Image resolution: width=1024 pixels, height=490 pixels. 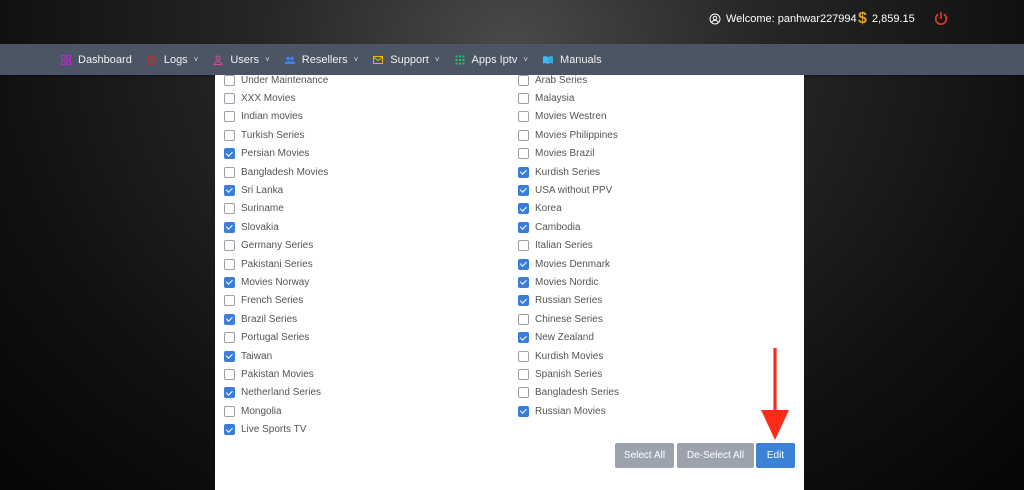 What do you see at coordinates (254, 209) in the screenshot?
I see `category-item: Suriname` at bounding box center [254, 209].